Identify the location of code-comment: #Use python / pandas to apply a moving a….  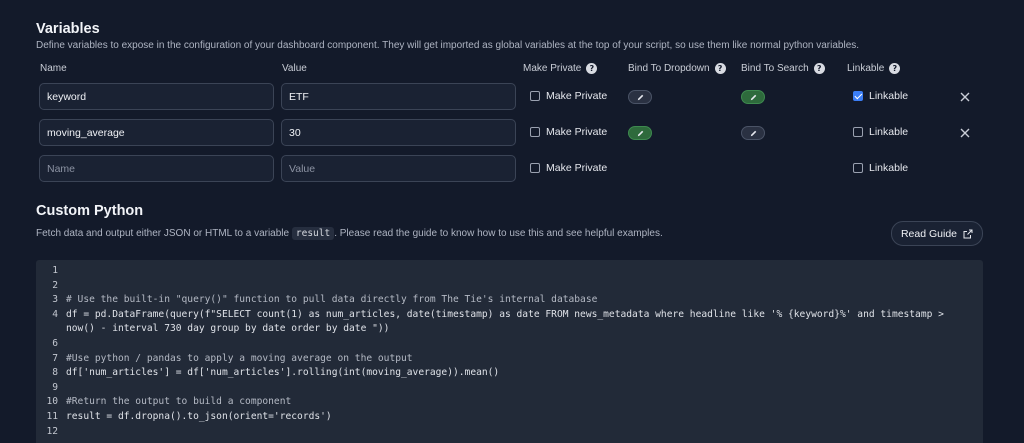
(239, 358).